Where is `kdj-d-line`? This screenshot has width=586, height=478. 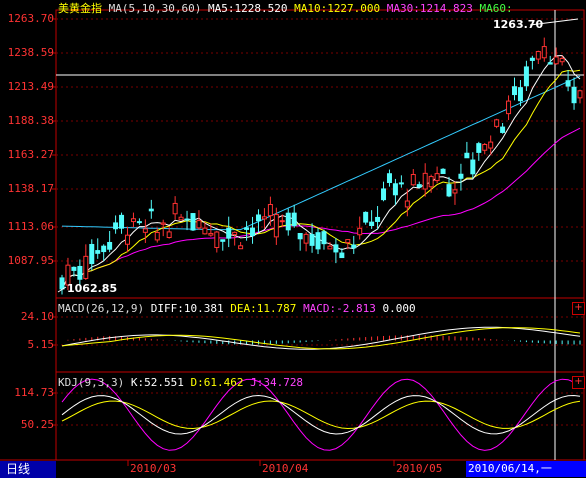 kdj-d-line is located at coordinates (321, 415).